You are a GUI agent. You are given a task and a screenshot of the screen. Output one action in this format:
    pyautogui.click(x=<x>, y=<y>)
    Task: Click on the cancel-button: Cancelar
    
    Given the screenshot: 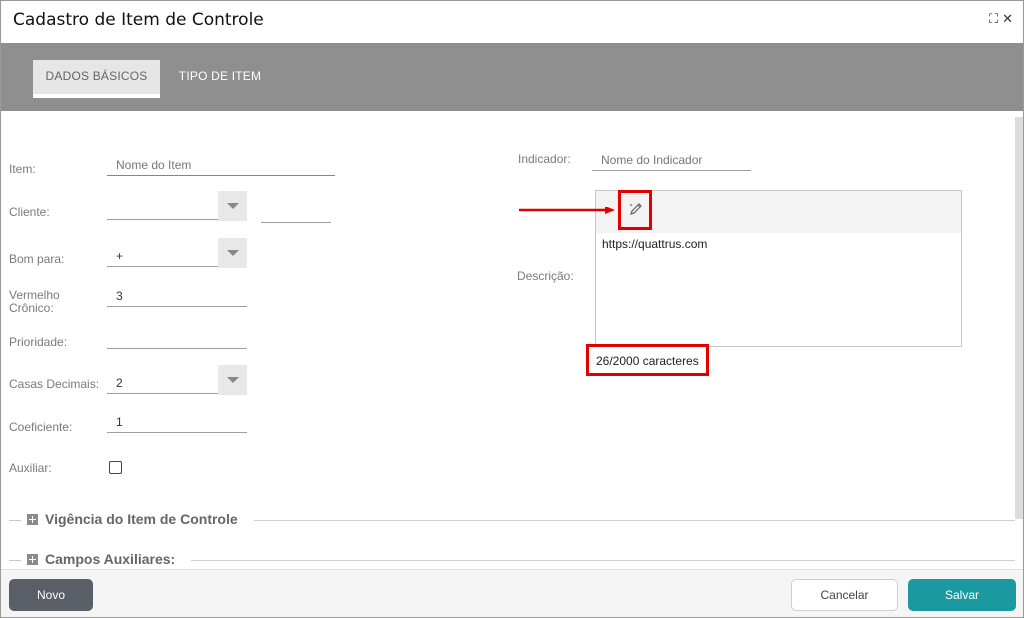 What is the action you would take?
    pyautogui.click(x=844, y=595)
    